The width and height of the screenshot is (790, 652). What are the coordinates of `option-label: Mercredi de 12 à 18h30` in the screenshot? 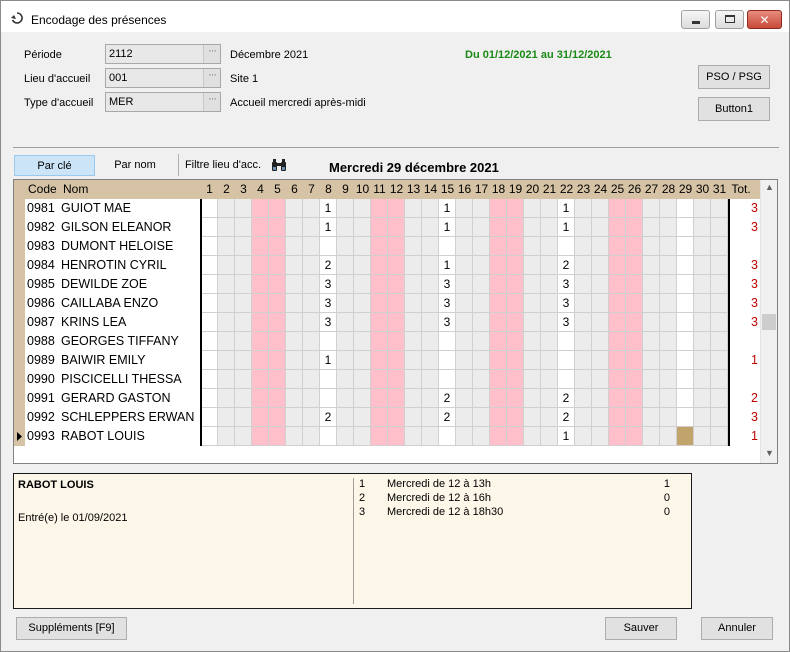 It's located at (445, 512).